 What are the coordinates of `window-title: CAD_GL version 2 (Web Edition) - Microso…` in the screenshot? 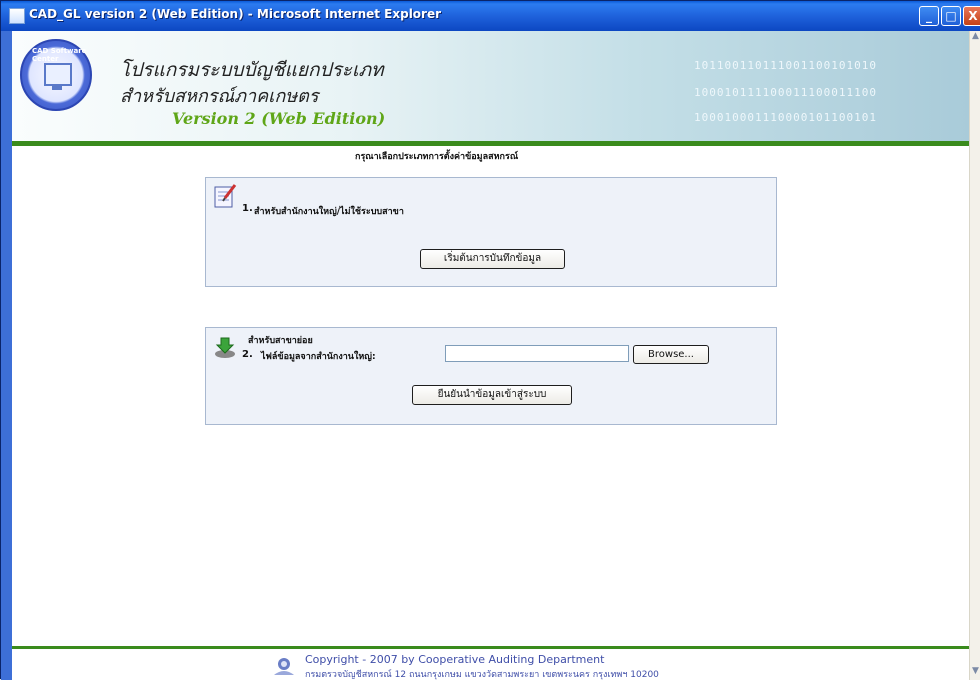 It's located at (235, 14).